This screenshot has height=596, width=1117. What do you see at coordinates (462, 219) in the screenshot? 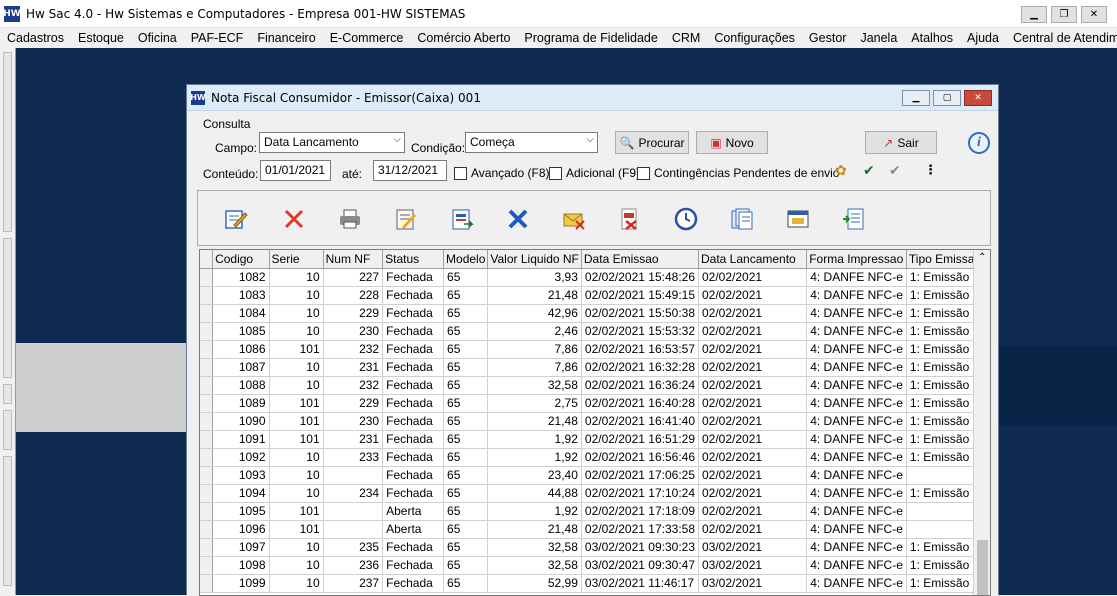
I see `report-icon` at bounding box center [462, 219].